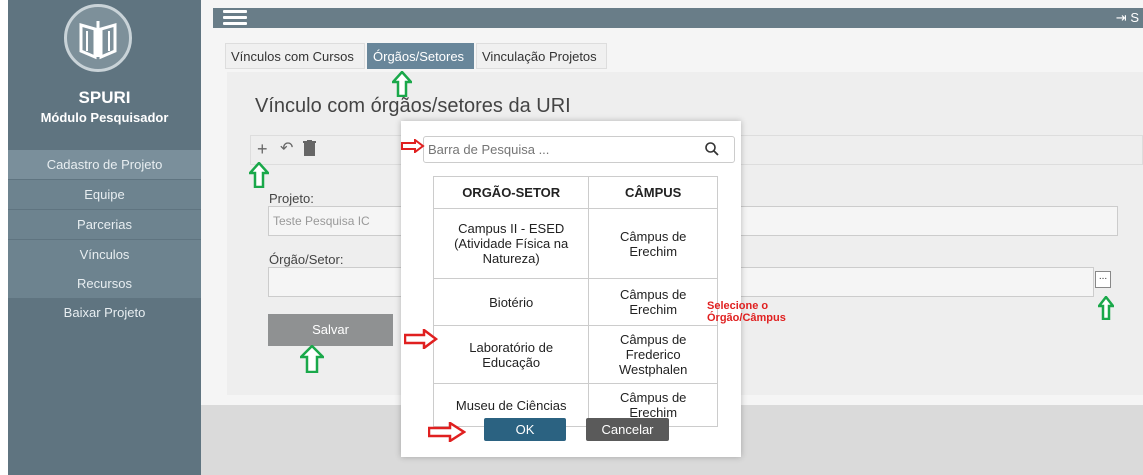 The width and height of the screenshot is (1143, 475). Describe the element at coordinates (98, 38) in the screenshot. I see `app-logo` at that location.